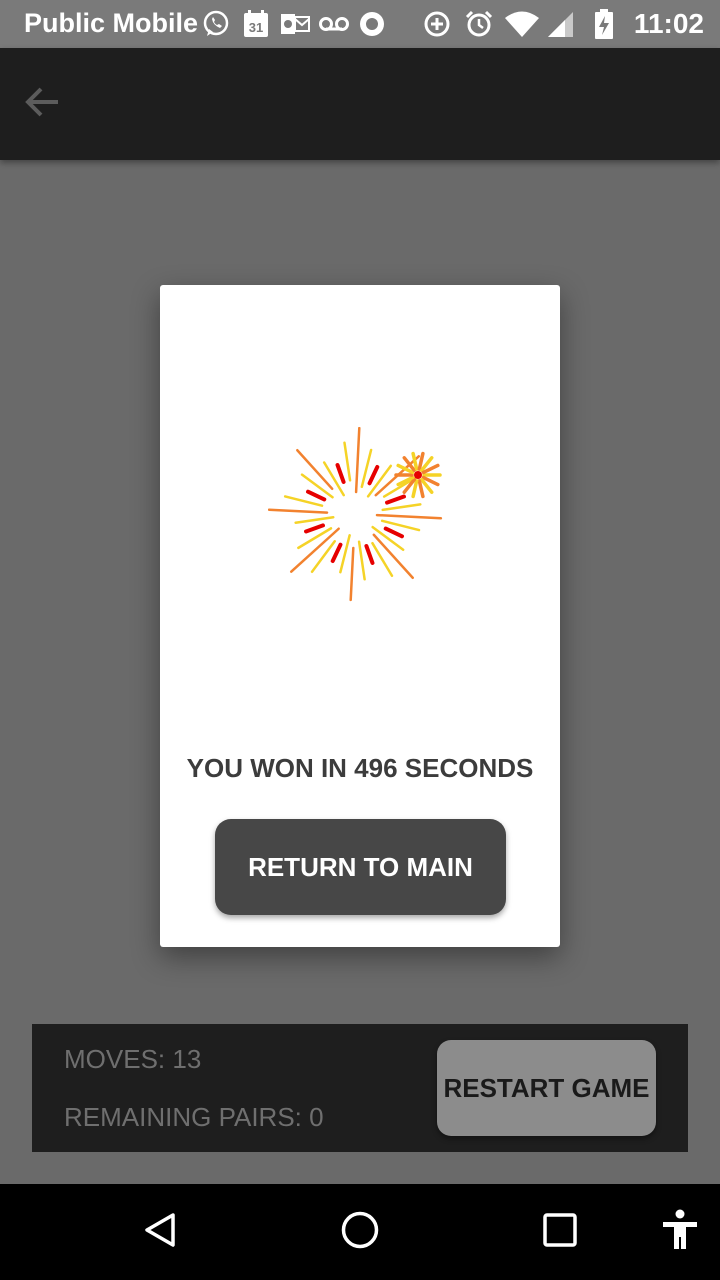  I want to click on nav-back-button, so click(160, 1232).